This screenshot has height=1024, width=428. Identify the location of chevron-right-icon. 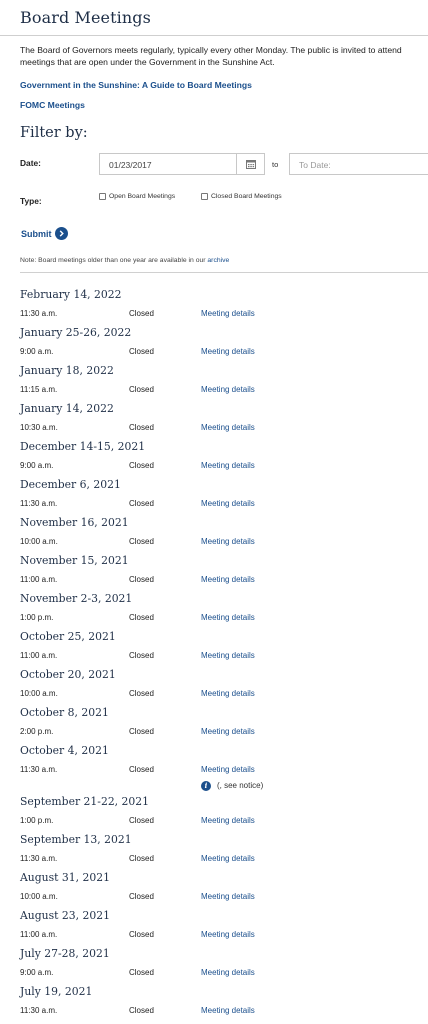
(61, 233).